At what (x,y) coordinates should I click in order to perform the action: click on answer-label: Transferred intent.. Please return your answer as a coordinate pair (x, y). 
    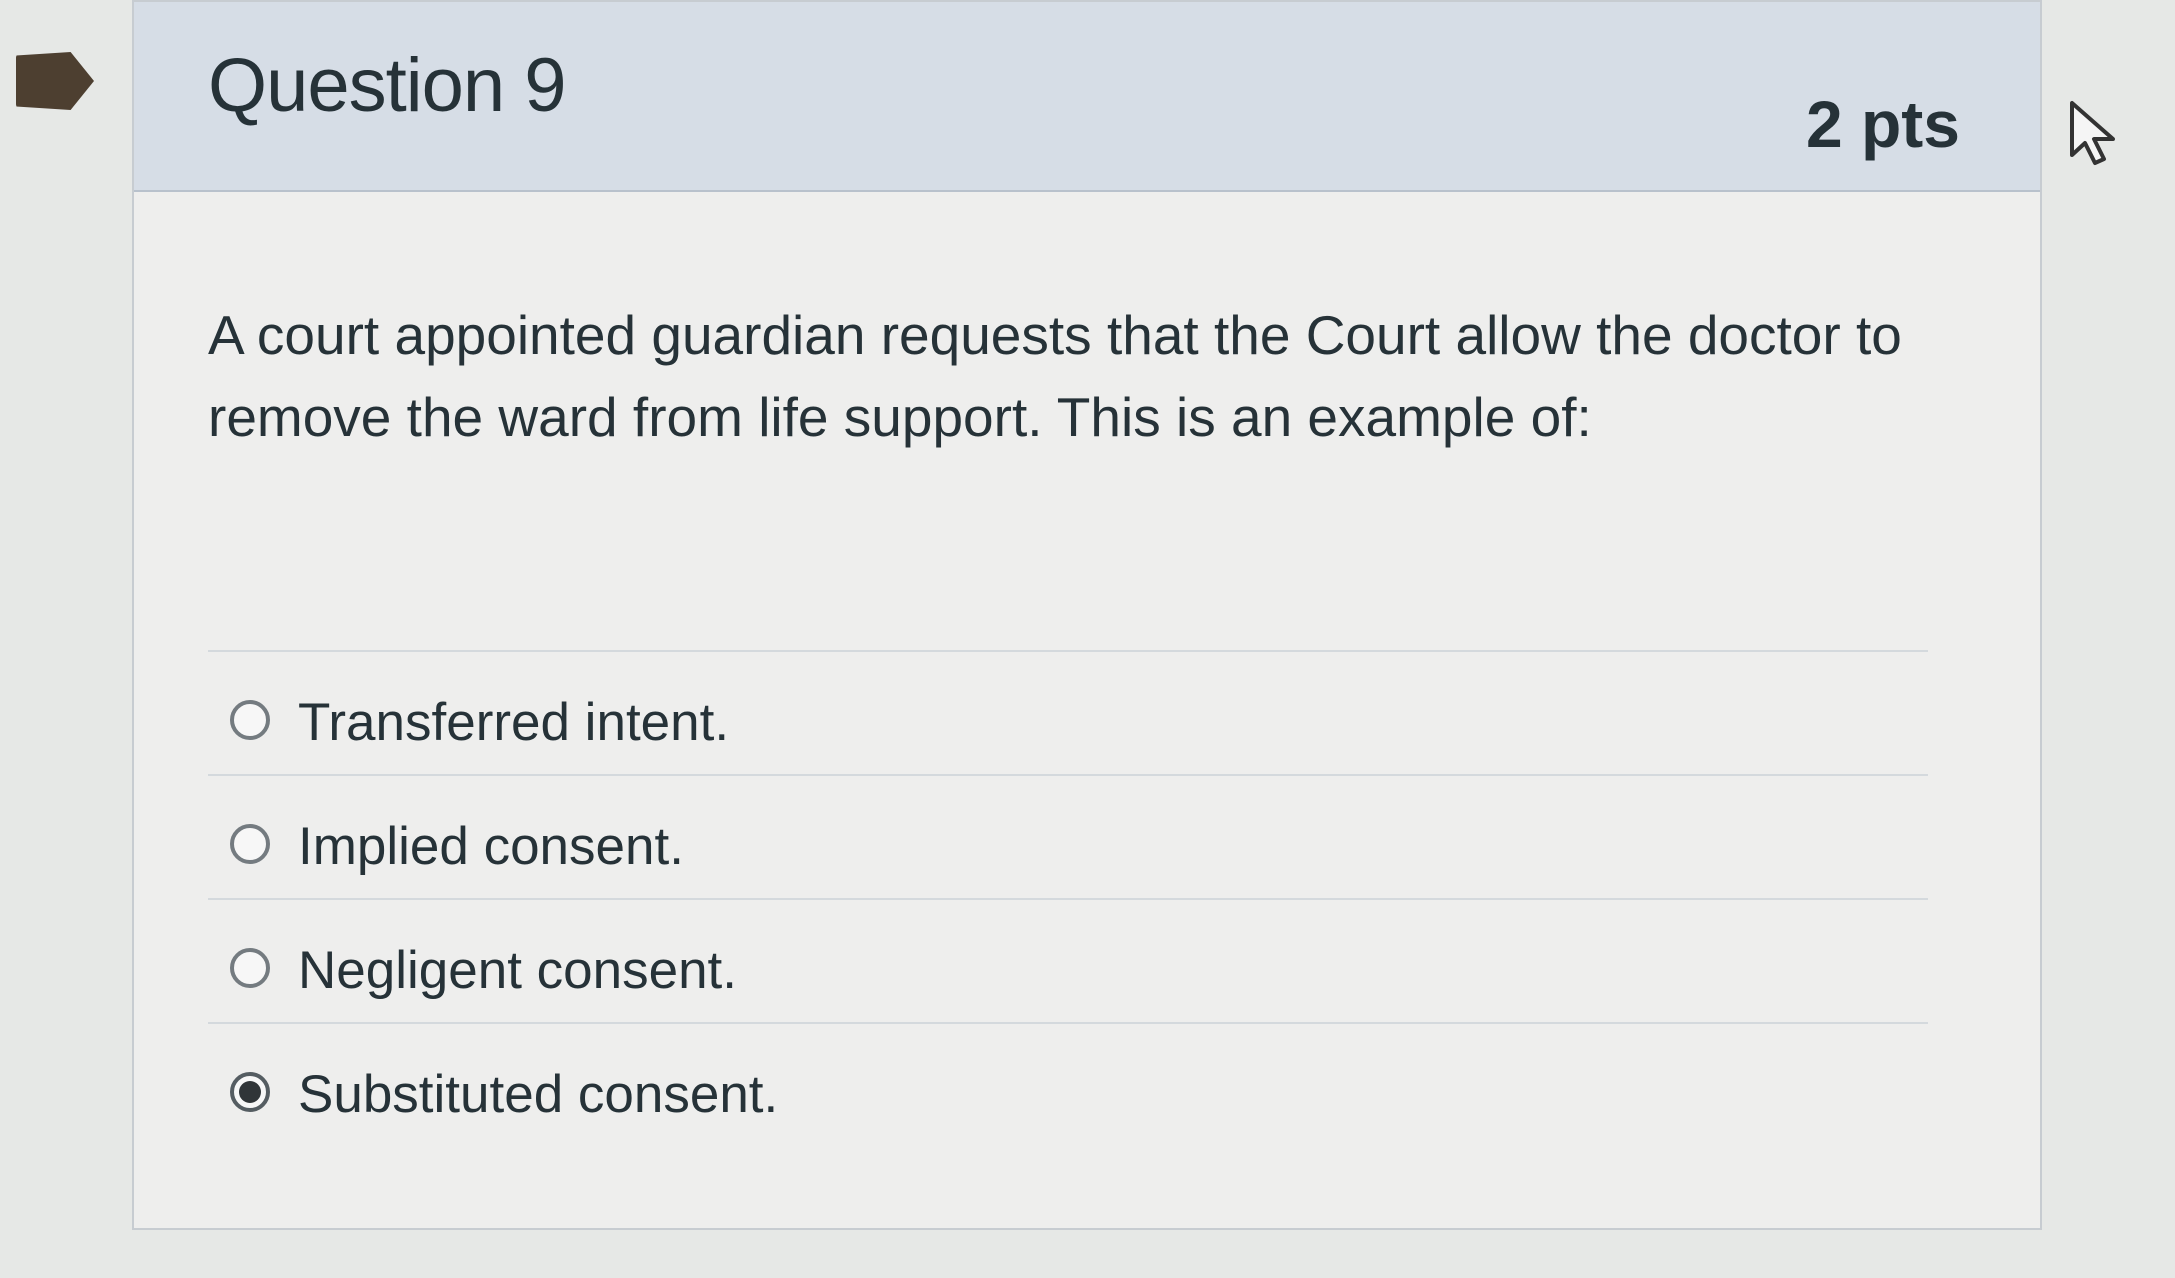
    Looking at the image, I should click on (514, 722).